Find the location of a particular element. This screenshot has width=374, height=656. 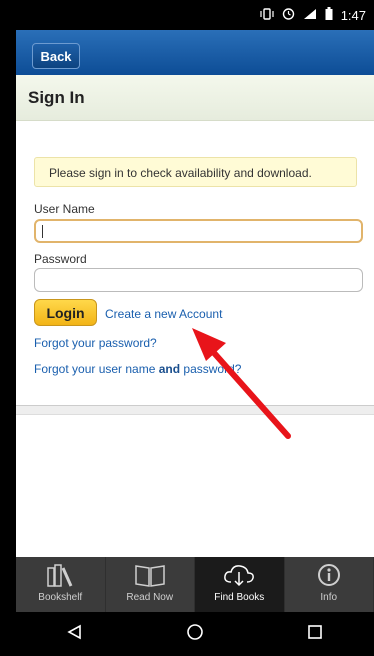

open-book-icon is located at coordinates (150, 575).